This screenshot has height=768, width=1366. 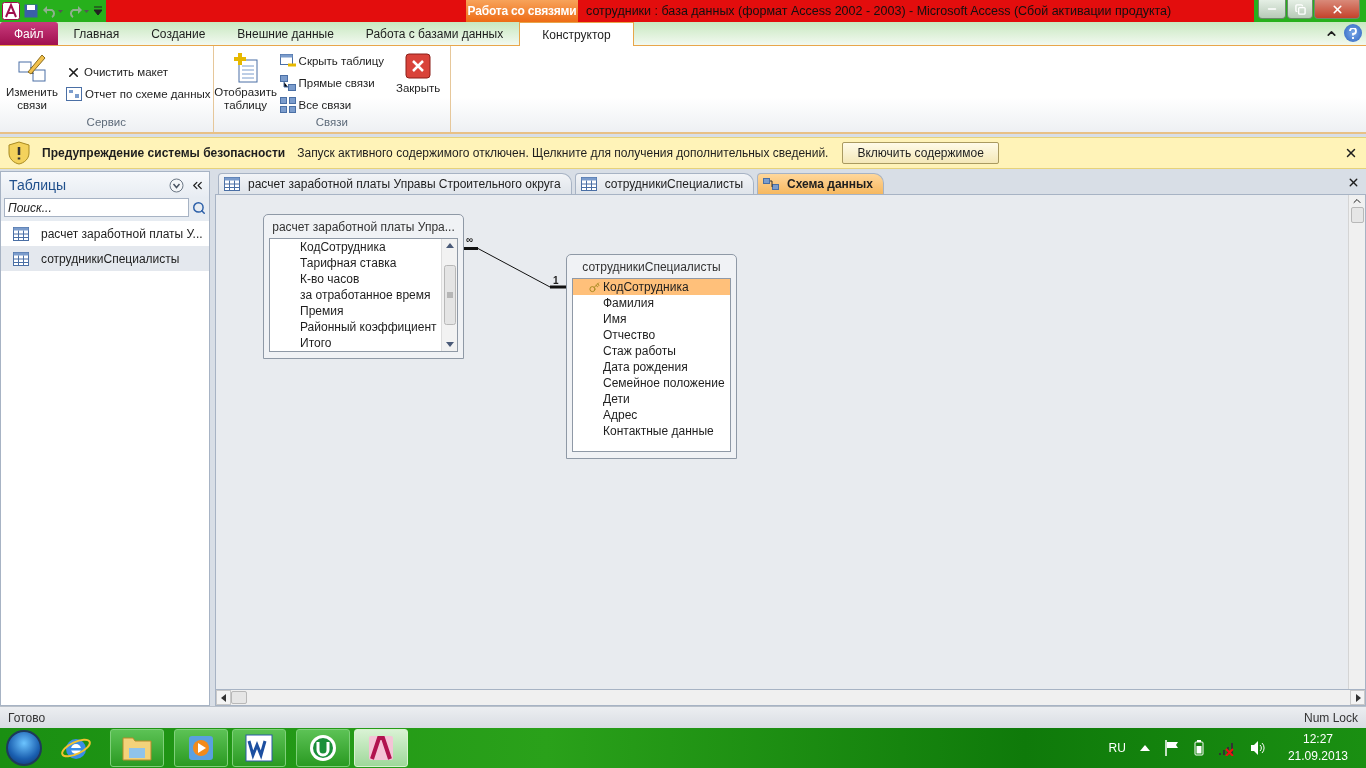 I want to click on enable-content-button: Включить содержимое, so click(x=920, y=153).